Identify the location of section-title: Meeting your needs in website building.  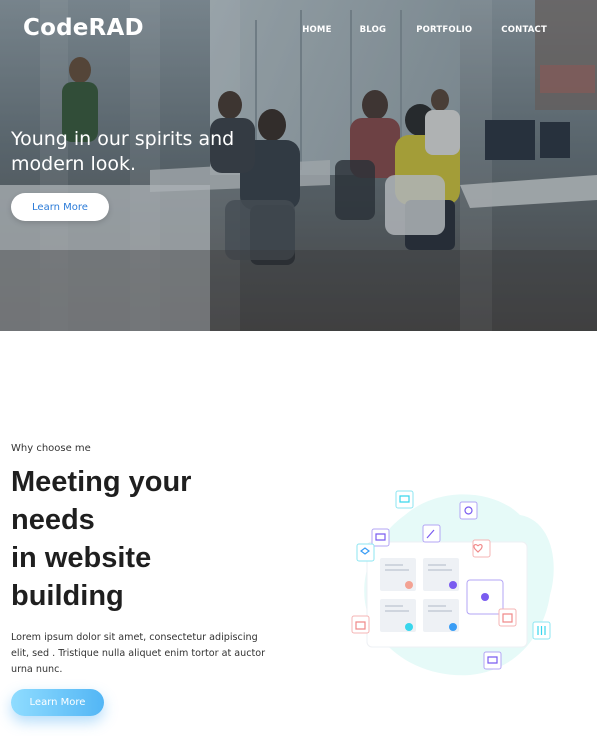
(141, 539).